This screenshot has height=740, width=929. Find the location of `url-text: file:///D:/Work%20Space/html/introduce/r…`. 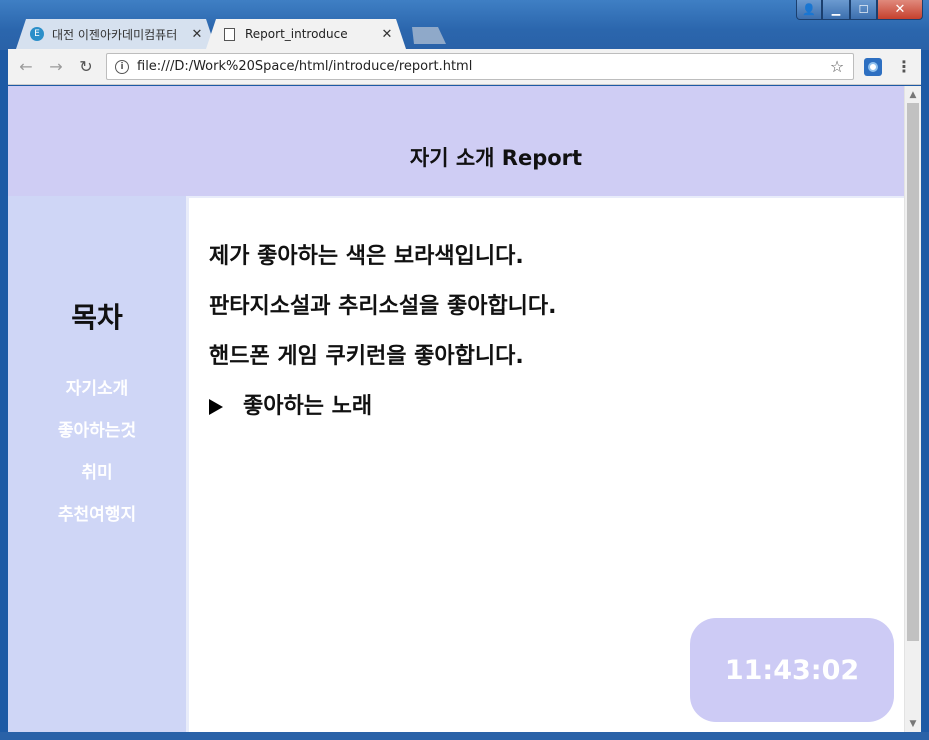

url-text: file:///D:/Work%20Space/html/introduce/r… is located at coordinates (481, 66).